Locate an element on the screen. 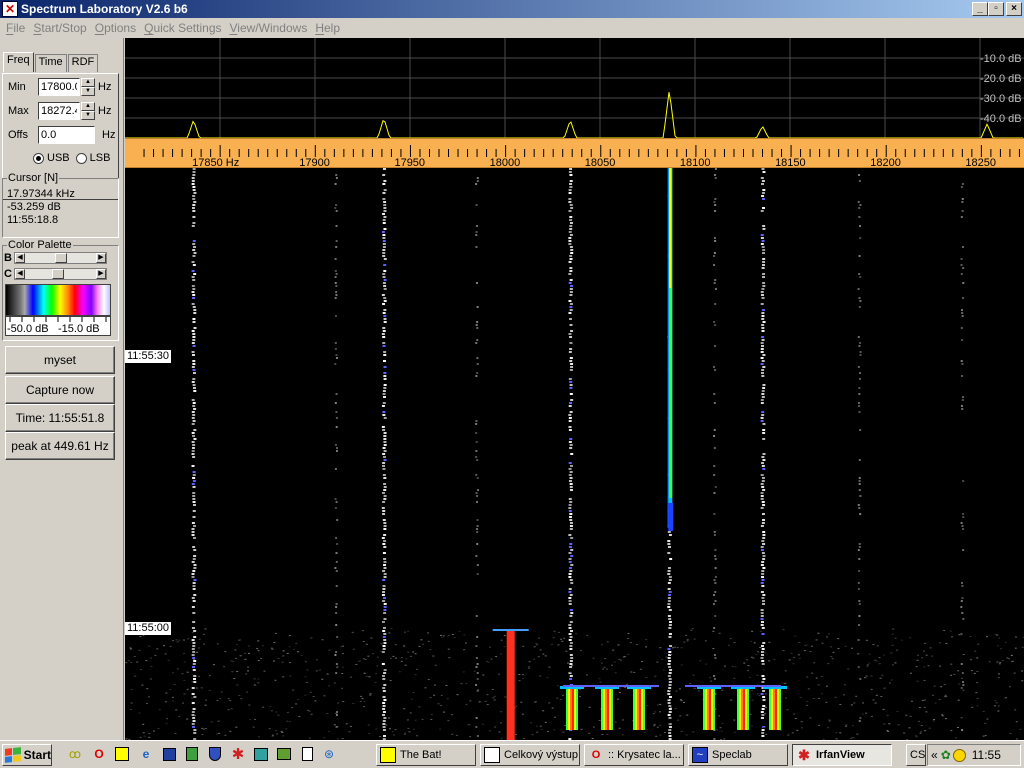 The image size is (1024, 768). task-label: The Bat! is located at coordinates (421, 755).